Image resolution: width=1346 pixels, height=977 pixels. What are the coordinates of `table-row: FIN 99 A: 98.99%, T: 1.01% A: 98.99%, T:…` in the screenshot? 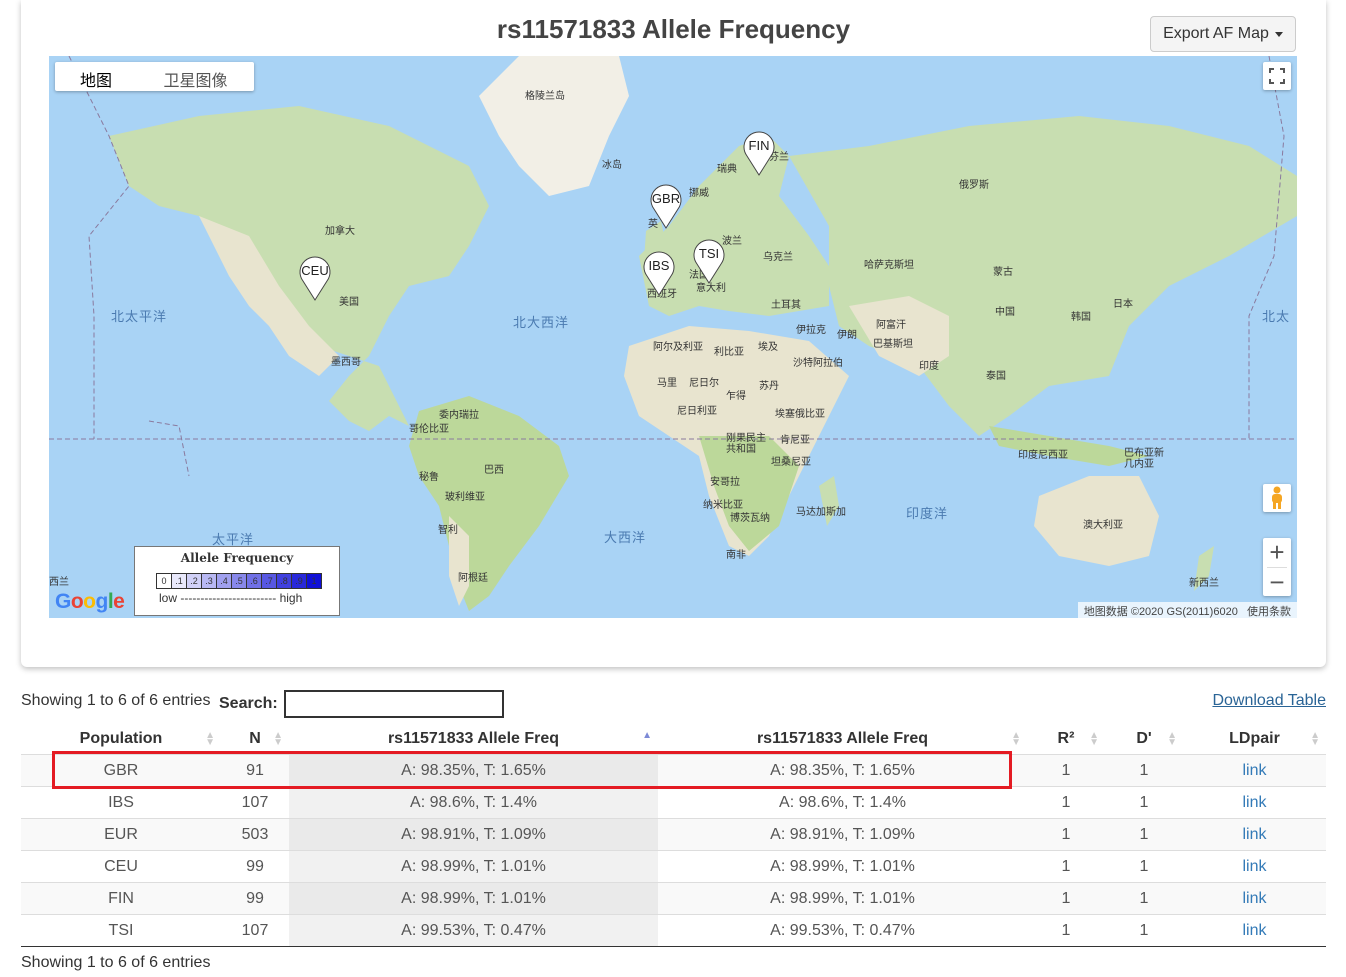 It's located at (673, 898).